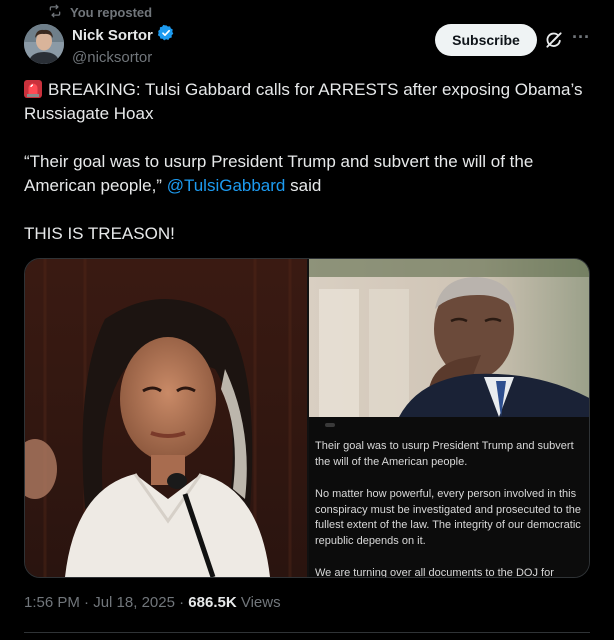 The height and width of the screenshot is (640, 614). Describe the element at coordinates (123, 57) in the screenshot. I see `handle: @nicksortor` at that location.